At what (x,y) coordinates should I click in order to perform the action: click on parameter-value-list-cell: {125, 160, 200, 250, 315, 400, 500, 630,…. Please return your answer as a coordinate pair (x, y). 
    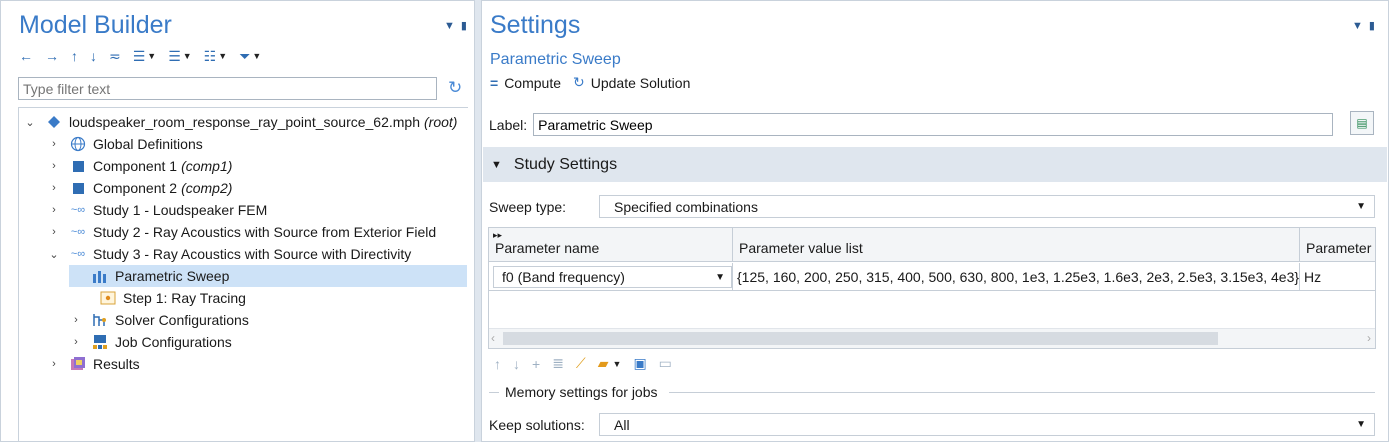
    Looking at the image, I should click on (1016, 277).